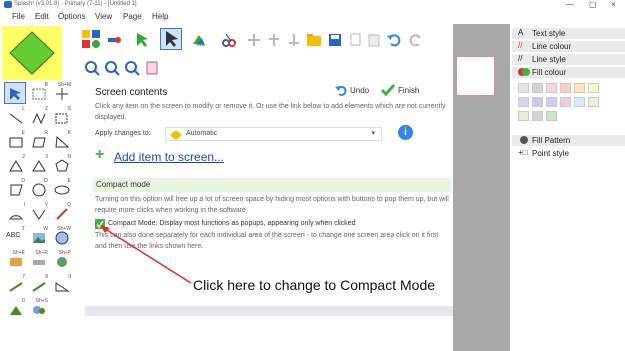 This screenshot has width=625, height=351. What do you see at coordinates (38, 309) in the screenshot?
I see `tool-sh-s: Sh+S` at bounding box center [38, 309].